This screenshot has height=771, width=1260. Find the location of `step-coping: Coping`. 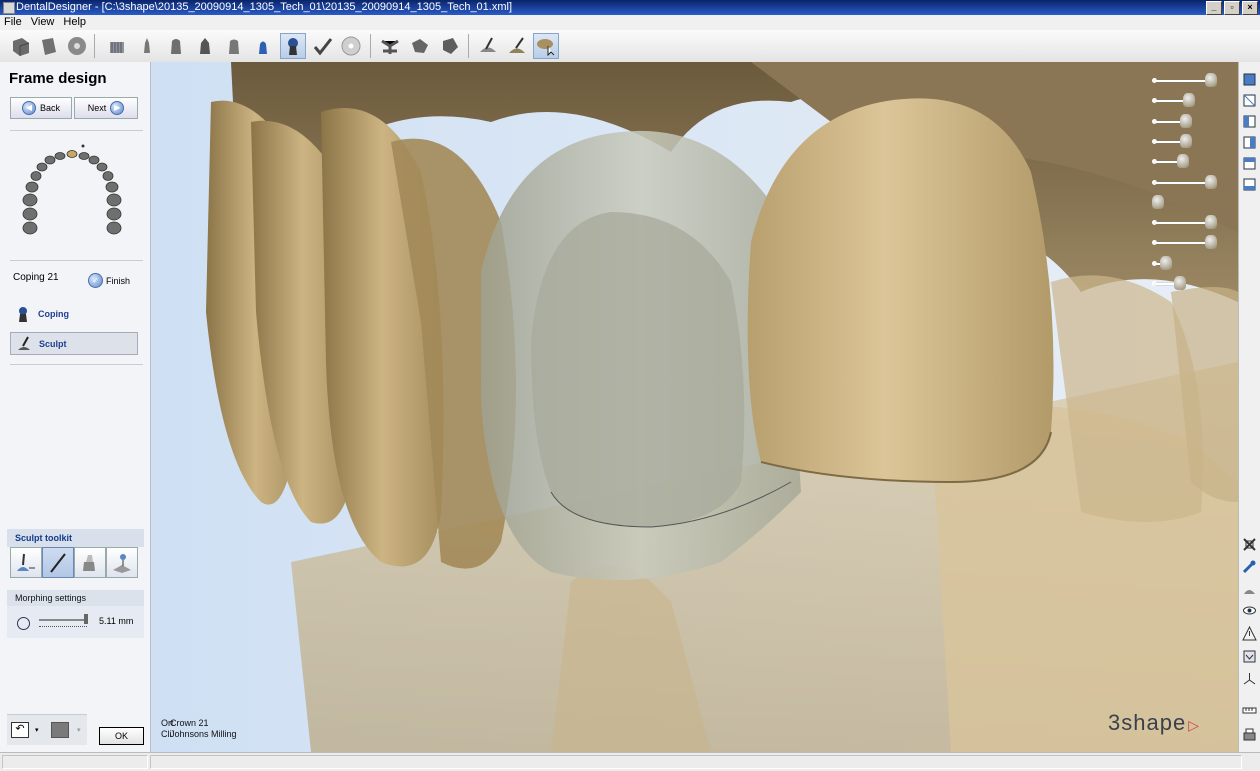

step-coping: Coping is located at coordinates (74, 314).